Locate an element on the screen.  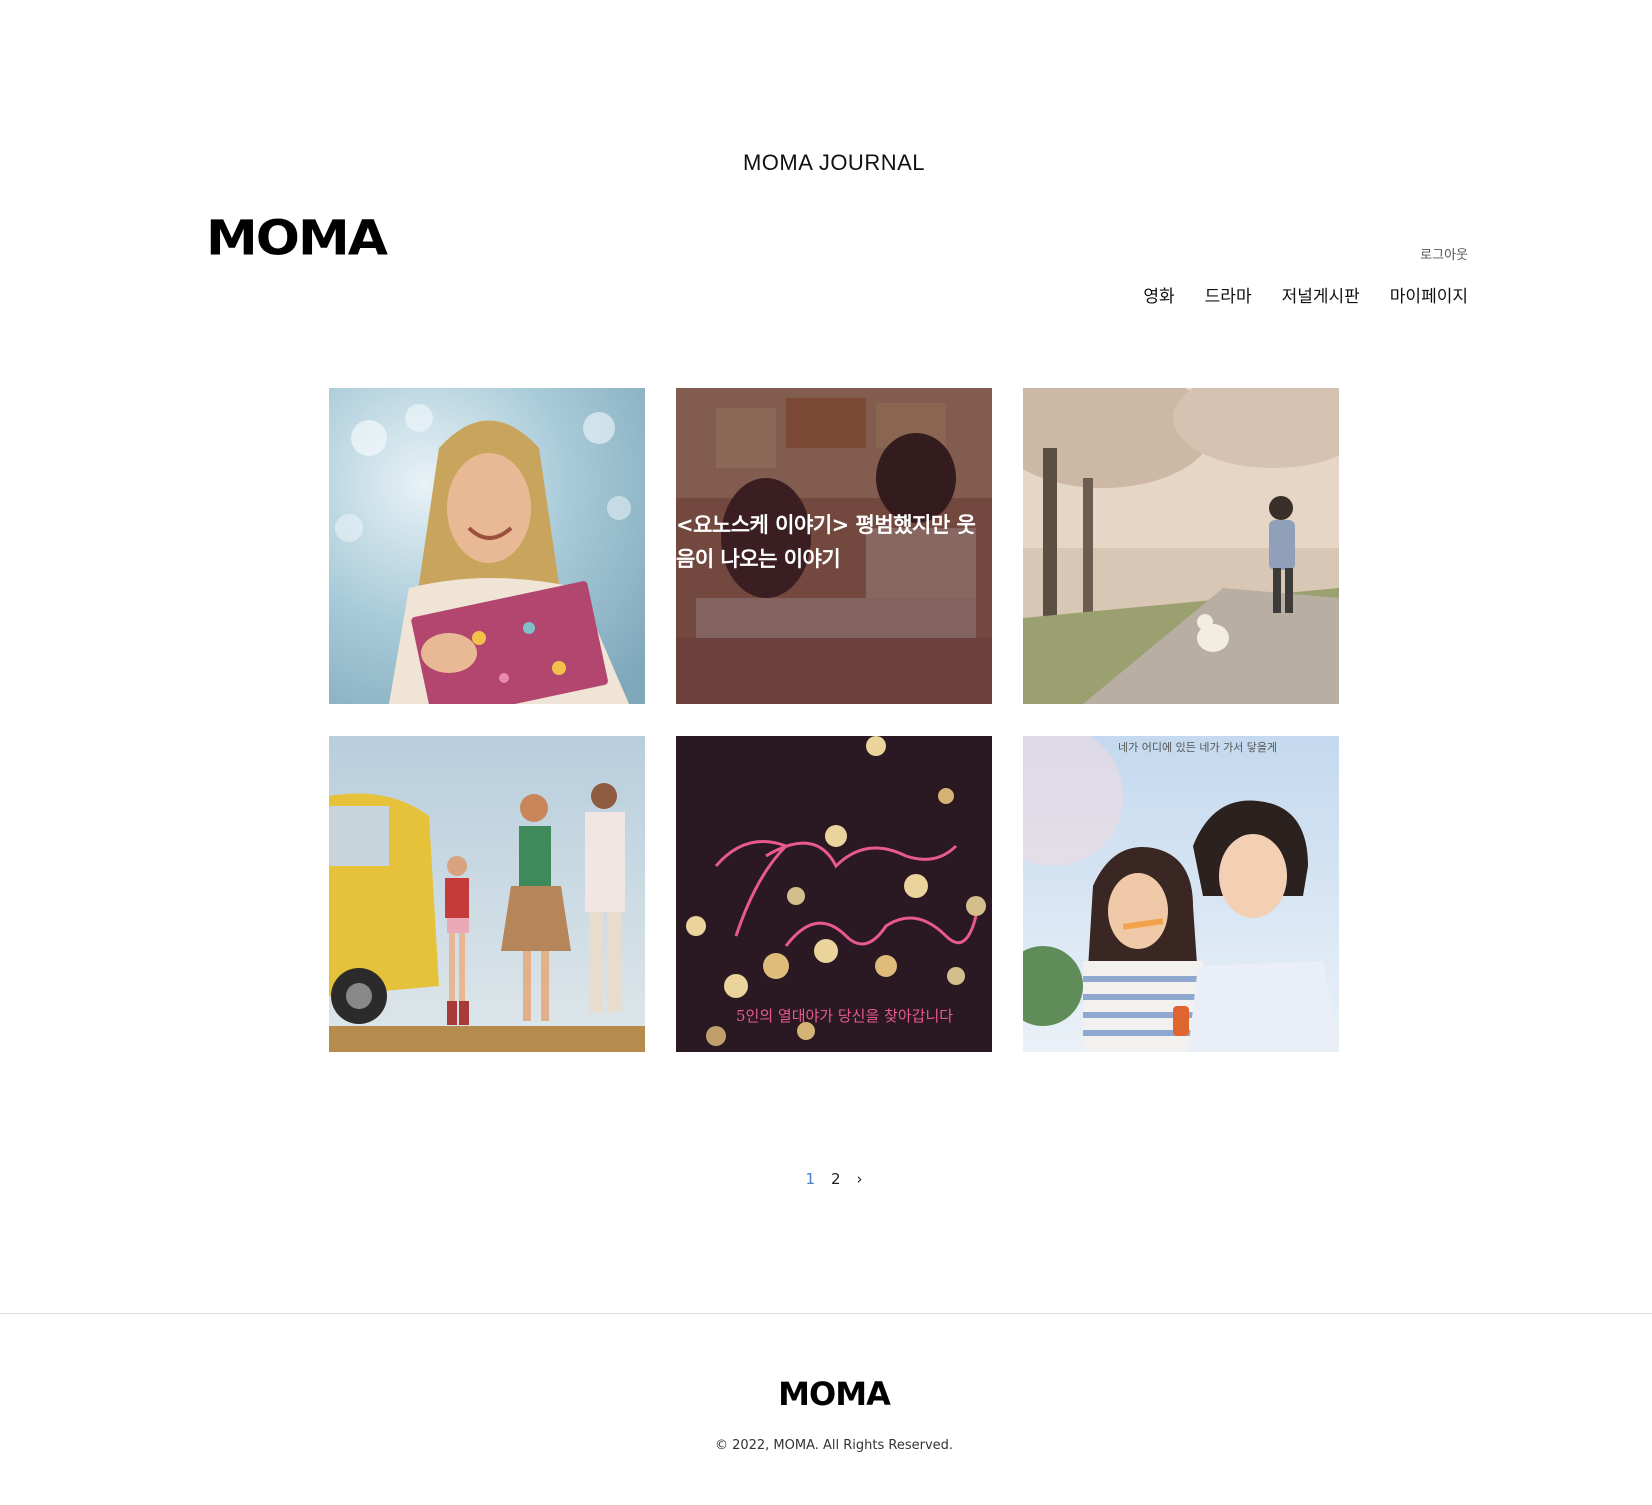
footer-logo: MOMA is located at coordinates (834, 1394).